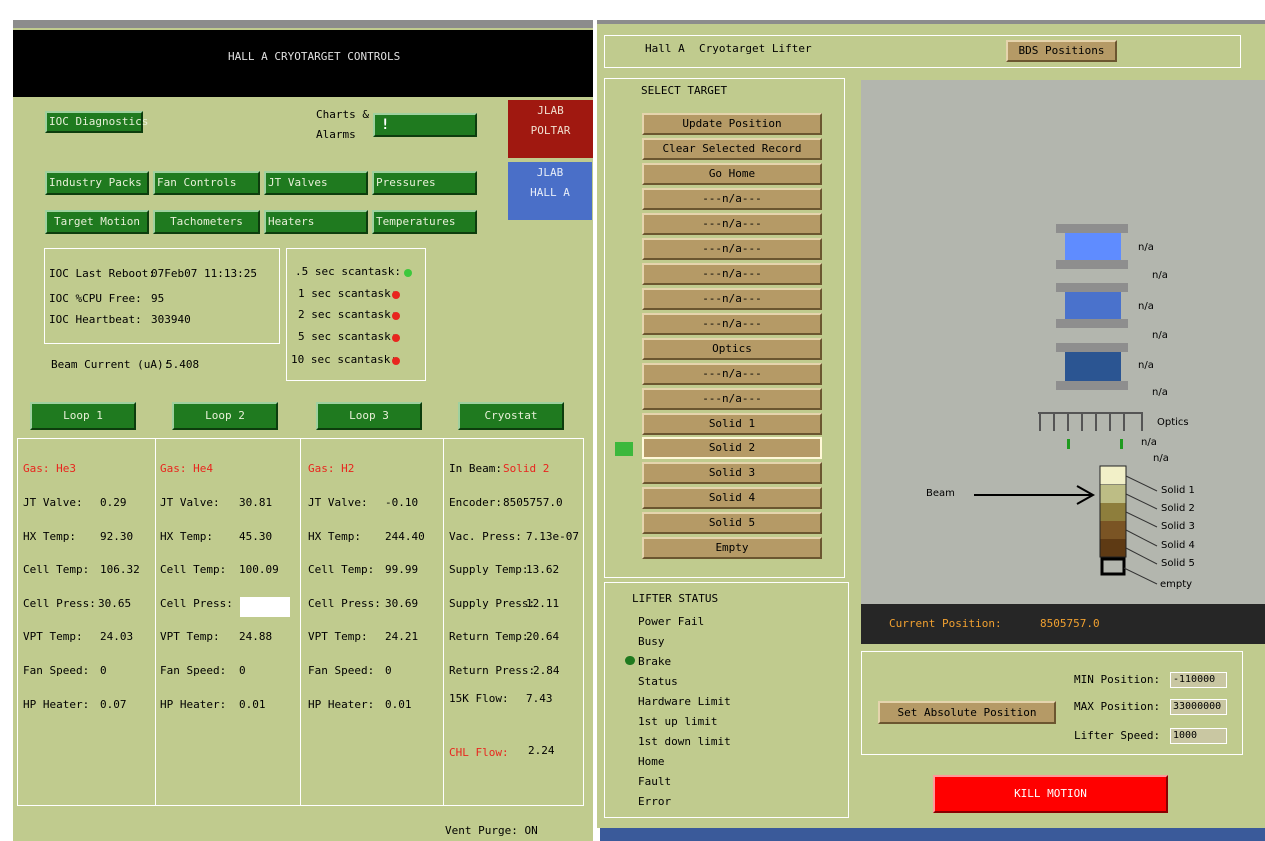 The height and width of the screenshot is (841, 1265). Describe the element at coordinates (242, 670) in the screenshot. I see `loop2-fan-speed-value: 0` at that location.